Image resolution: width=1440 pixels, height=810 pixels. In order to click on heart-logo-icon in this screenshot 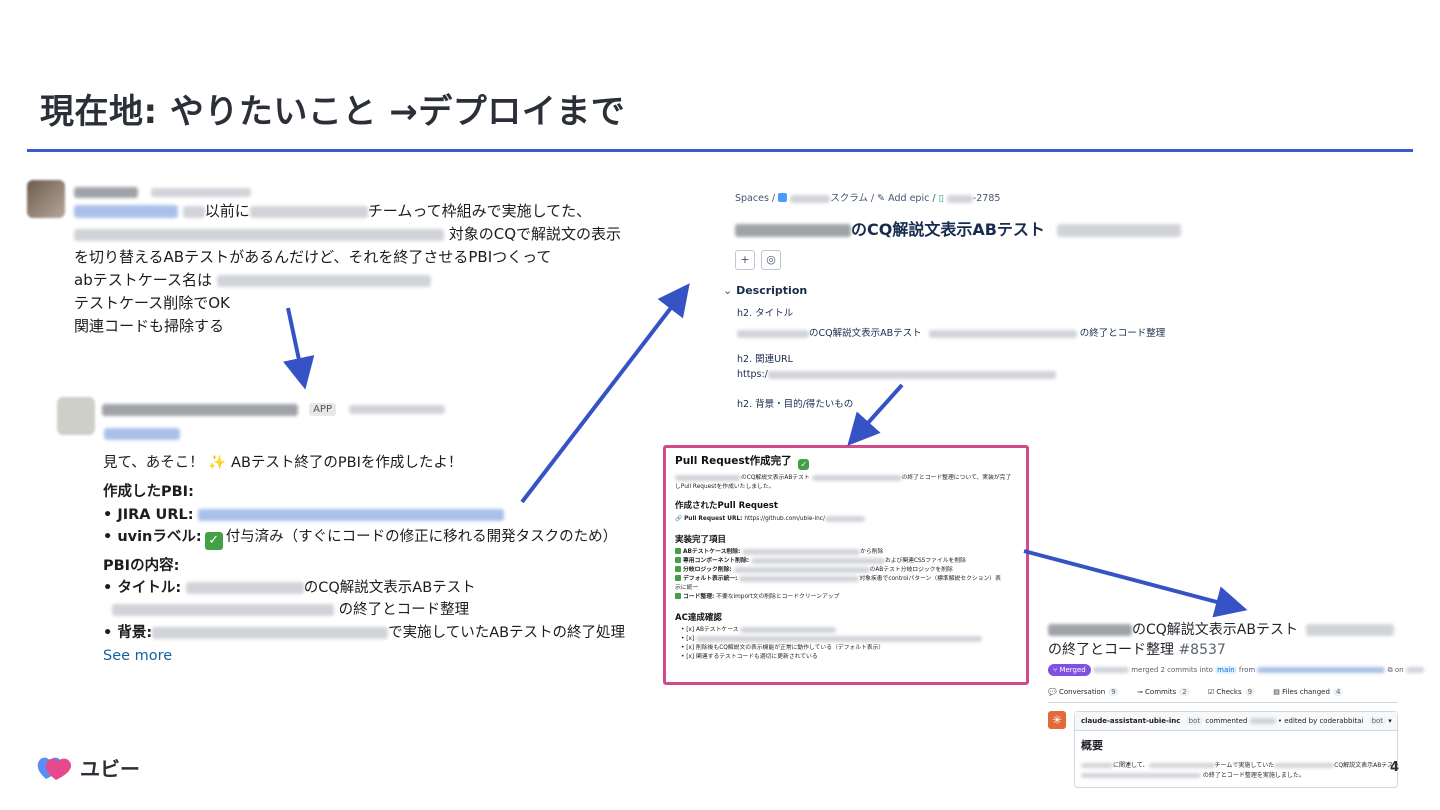, I will do `click(54, 768)`.